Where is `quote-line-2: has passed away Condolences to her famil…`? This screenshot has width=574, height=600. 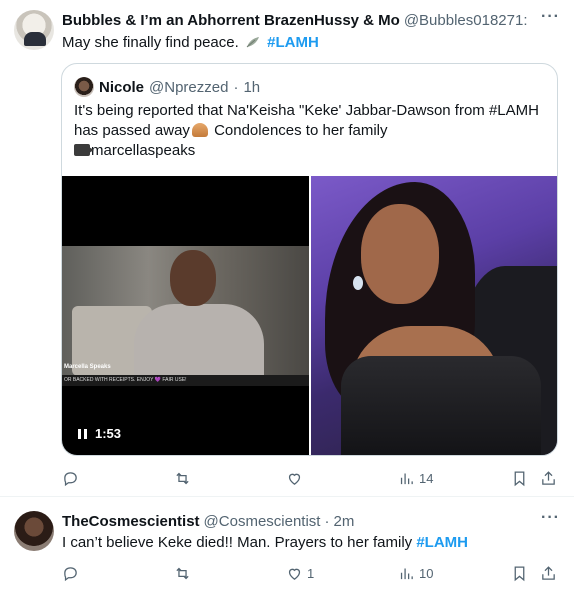
quote-line-2: has passed away Condolences to her famil… is located at coordinates (309, 131).